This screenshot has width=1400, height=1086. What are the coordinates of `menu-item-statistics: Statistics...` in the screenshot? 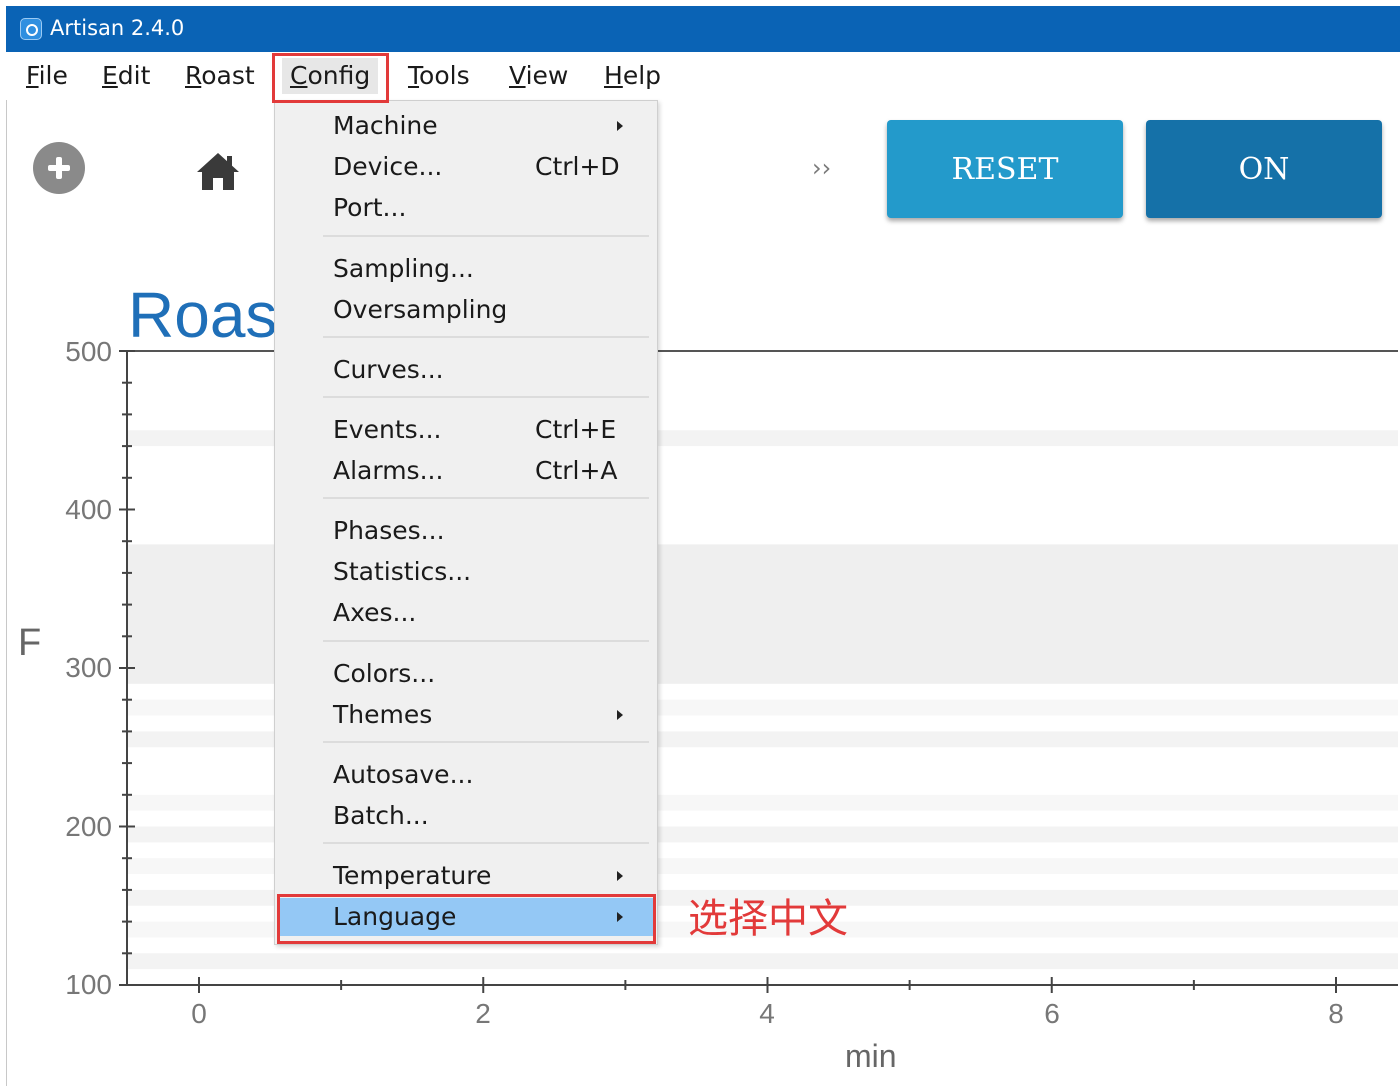 It's located at (466, 572).